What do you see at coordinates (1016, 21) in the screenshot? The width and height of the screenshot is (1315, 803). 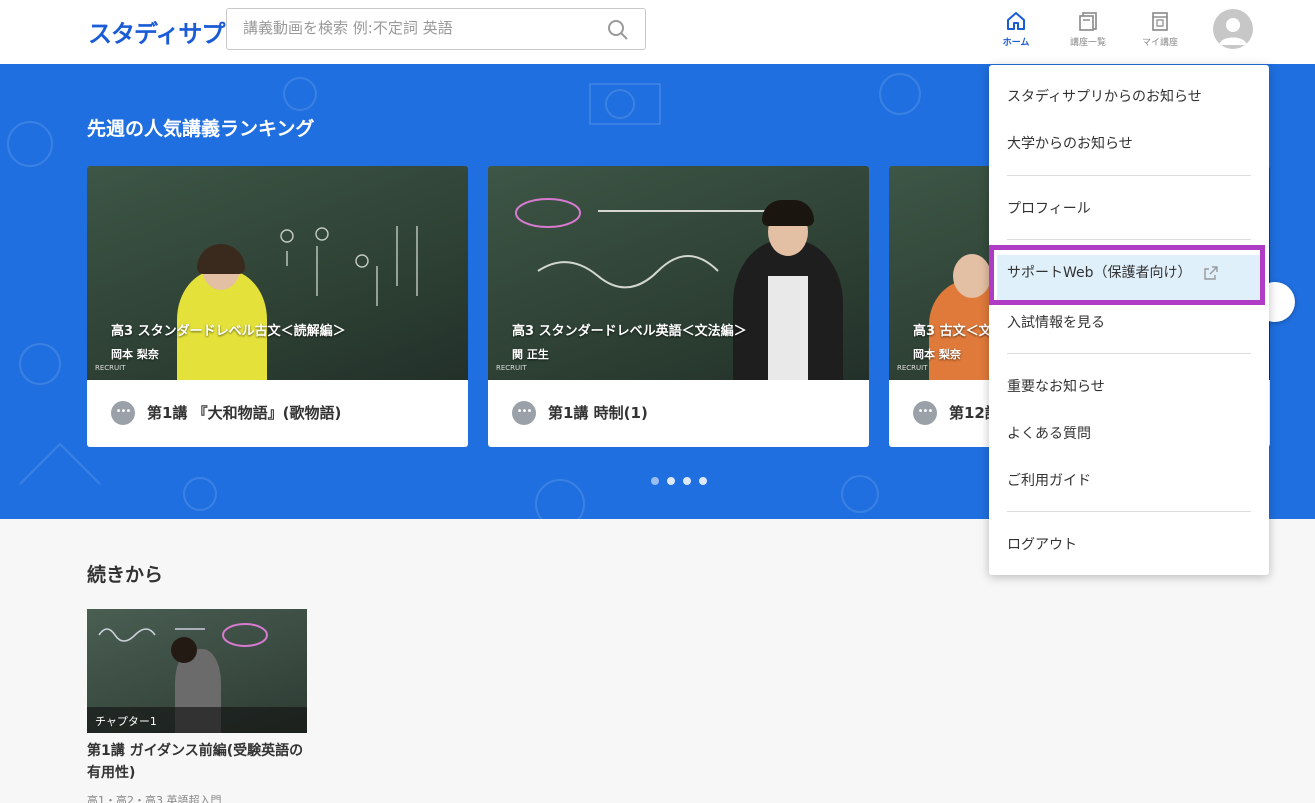 I see `home-icon` at bounding box center [1016, 21].